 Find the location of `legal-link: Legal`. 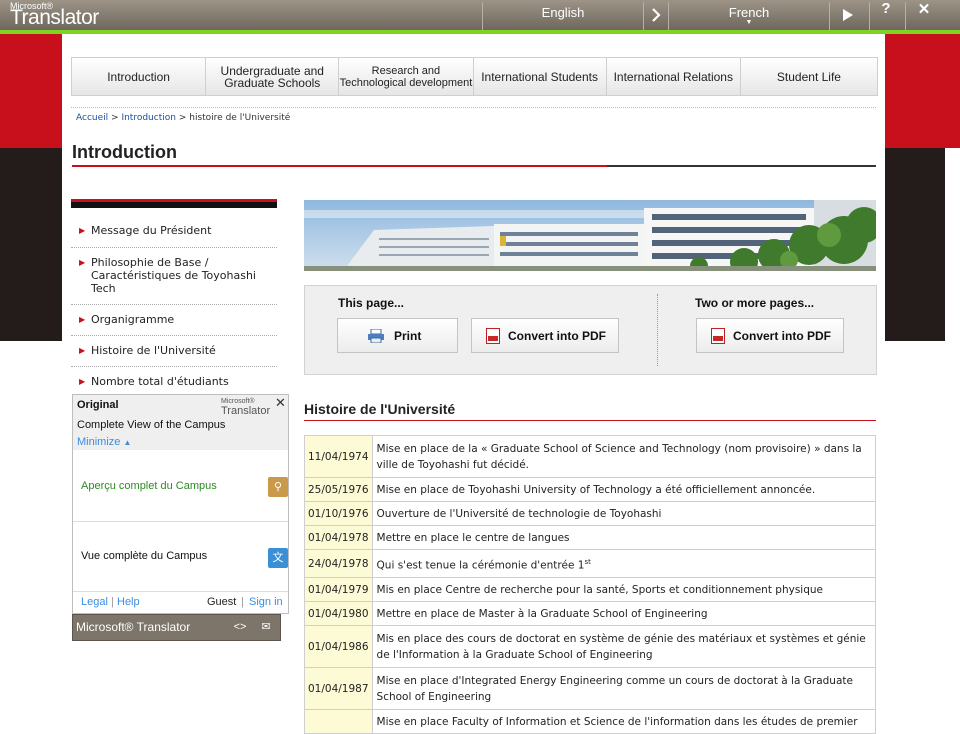

legal-link: Legal is located at coordinates (94, 602).